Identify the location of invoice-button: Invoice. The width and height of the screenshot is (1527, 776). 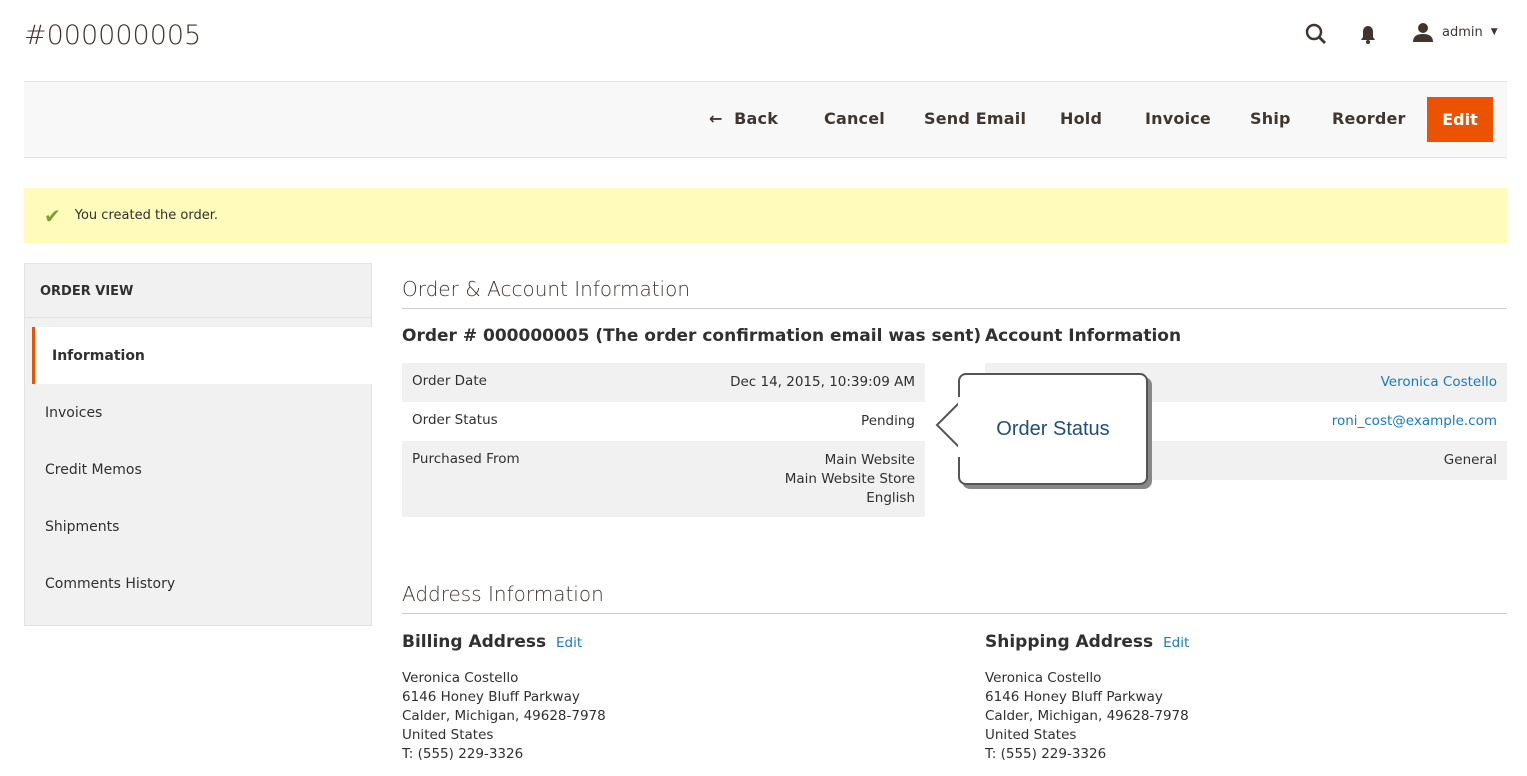
(1178, 118).